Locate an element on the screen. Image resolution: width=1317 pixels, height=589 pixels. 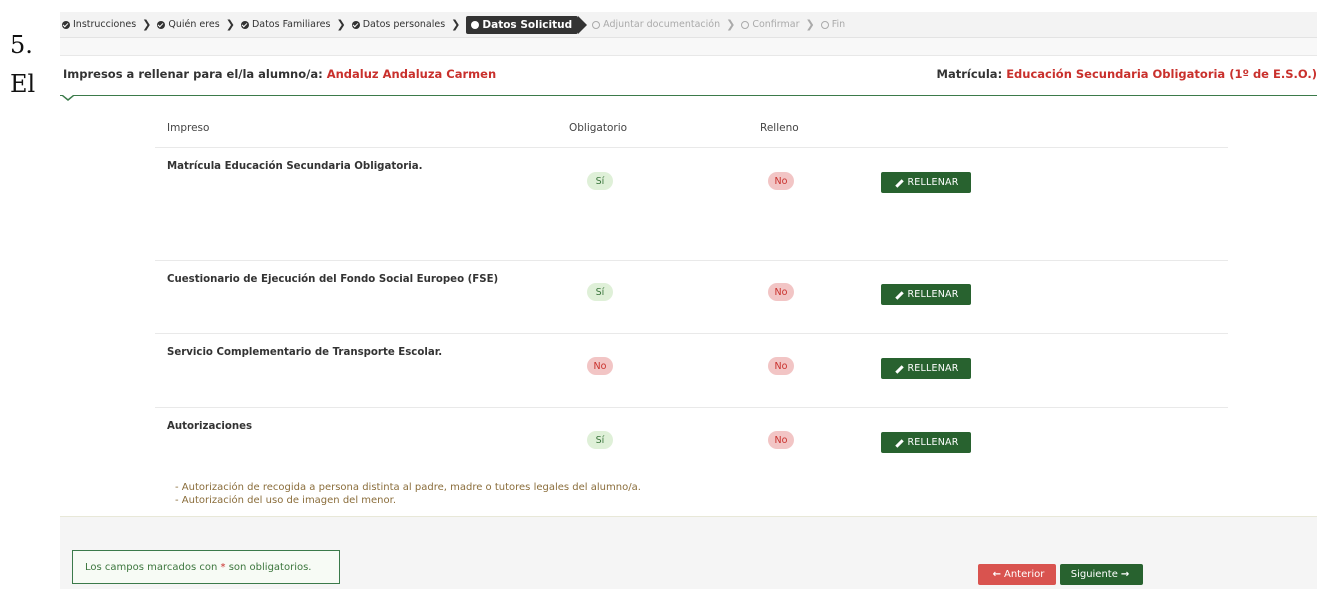
column-header-obligatorio: Obligatorio is located at coordinates (598, 128).